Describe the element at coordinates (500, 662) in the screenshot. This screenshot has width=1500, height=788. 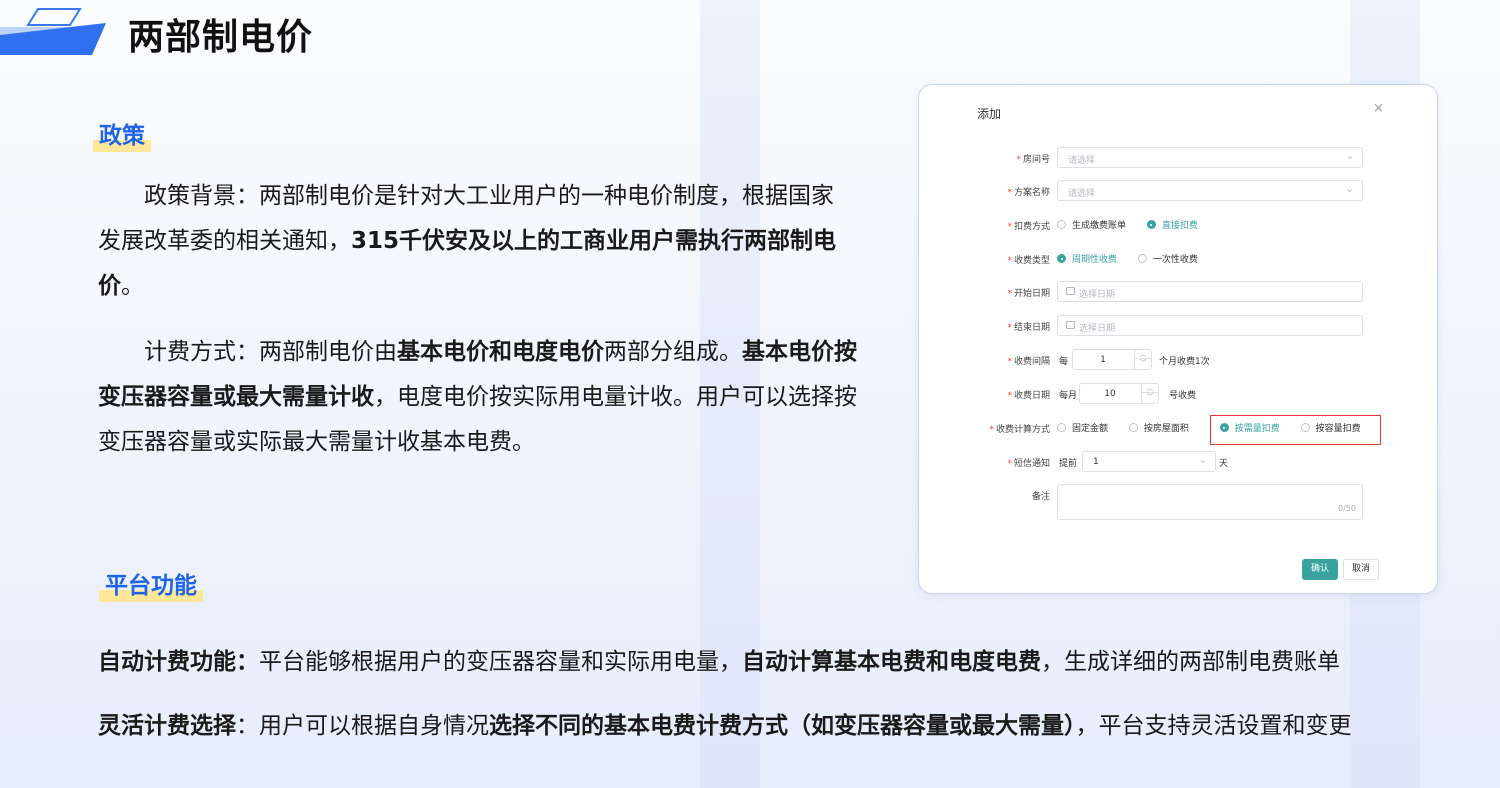
I see `feature-text: 平台能够根据用户的变压器容量和实际用电量，` at that location.